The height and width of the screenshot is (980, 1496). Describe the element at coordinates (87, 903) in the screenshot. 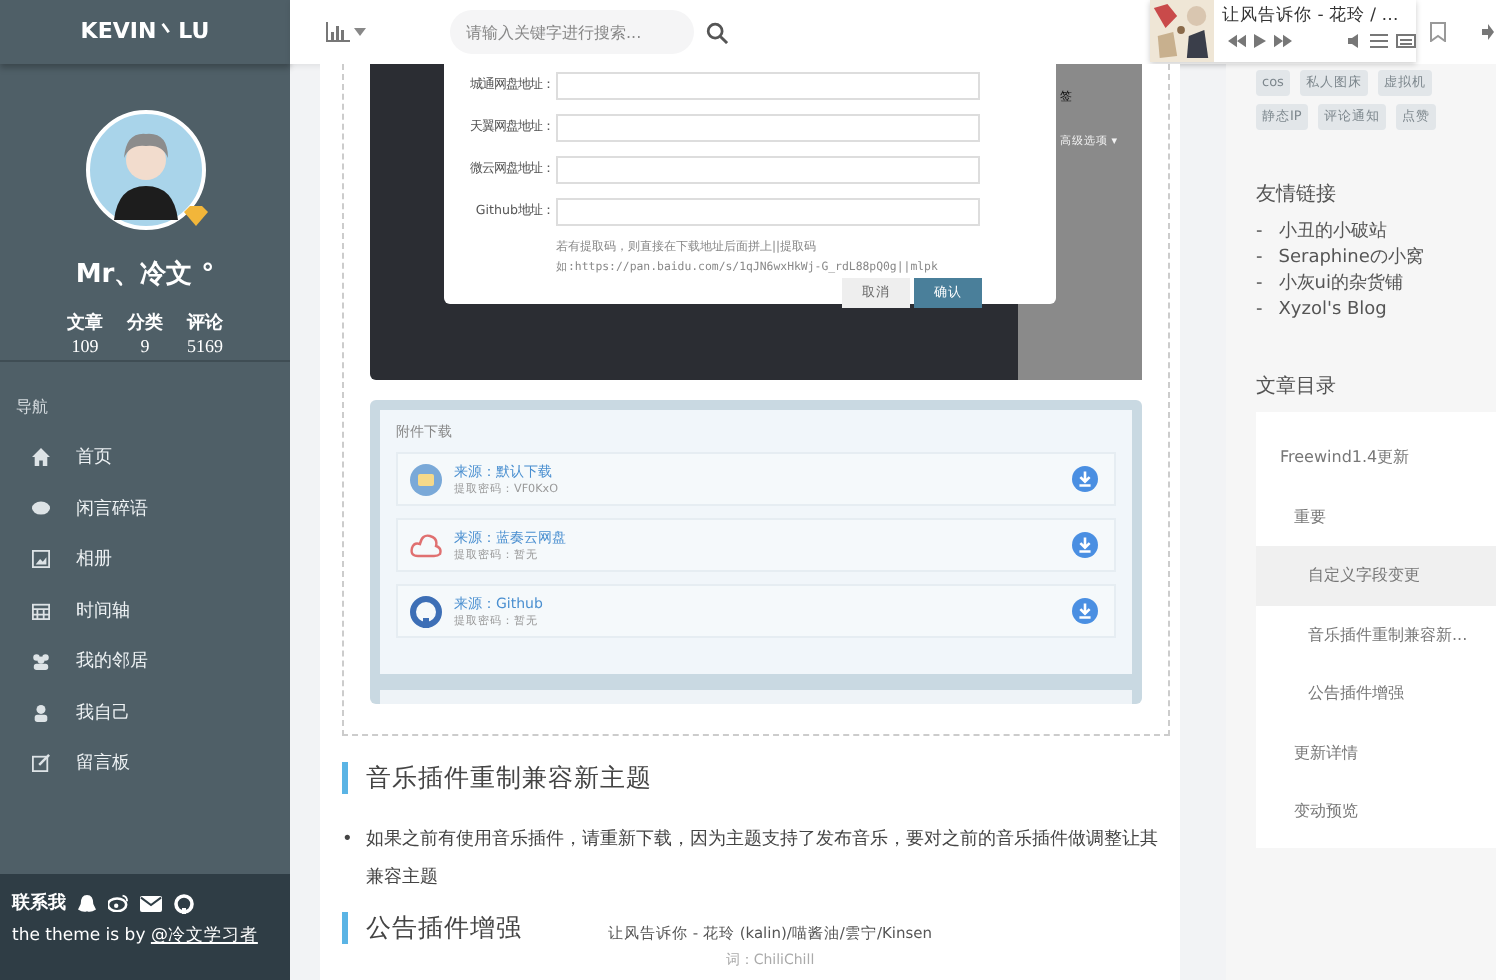

I see `penguin-icon` at that location.